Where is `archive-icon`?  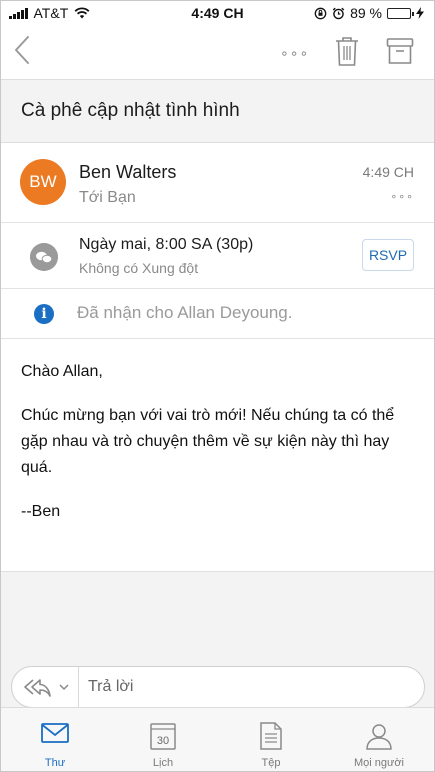
archive-icon is located at coordinates (400, 51).